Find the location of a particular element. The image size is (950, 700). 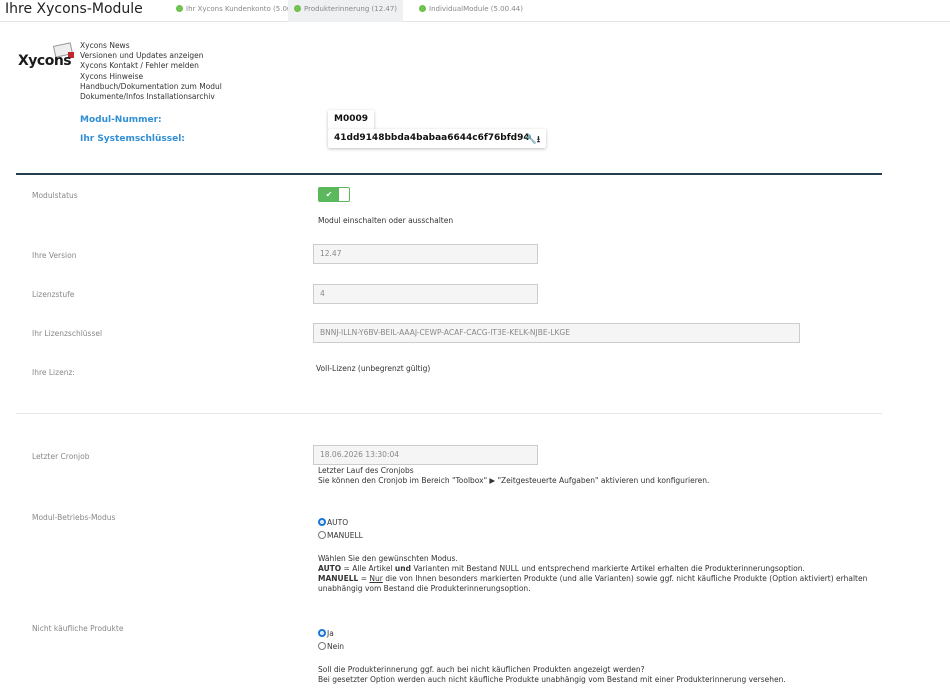

non-buyable-option-nein-label: Nein is located at coordinates (336, 646).